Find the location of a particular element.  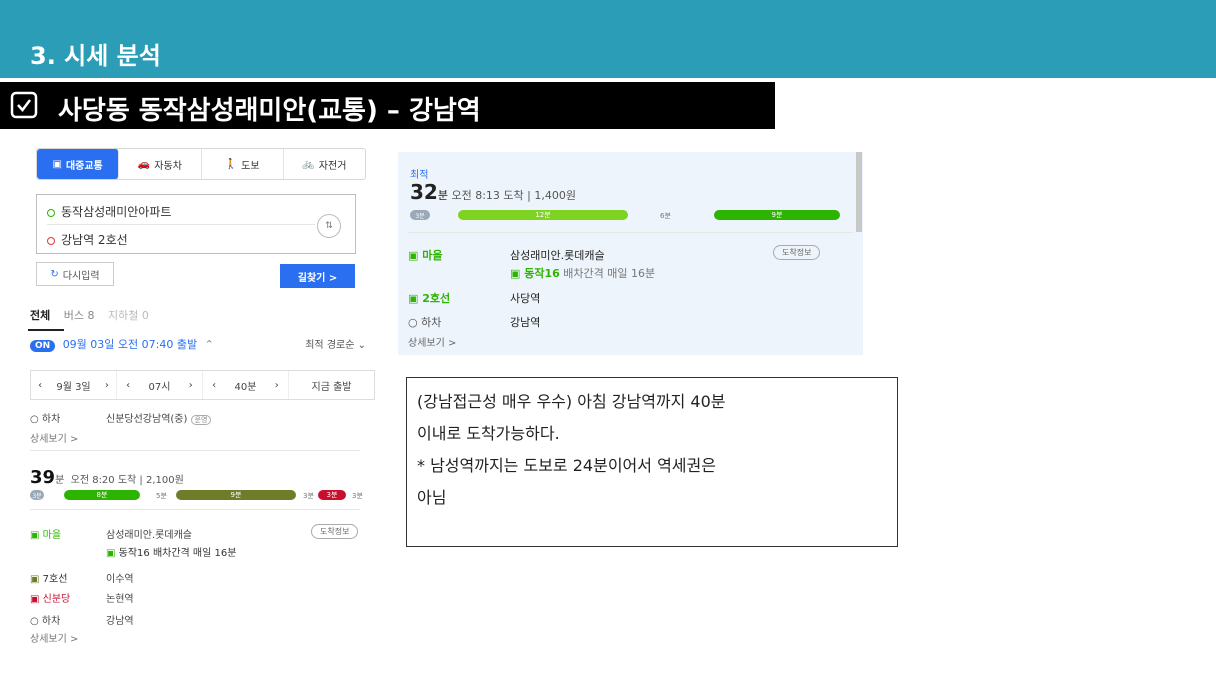

stepper-value: 40분 is located at coordinates (245, 387).